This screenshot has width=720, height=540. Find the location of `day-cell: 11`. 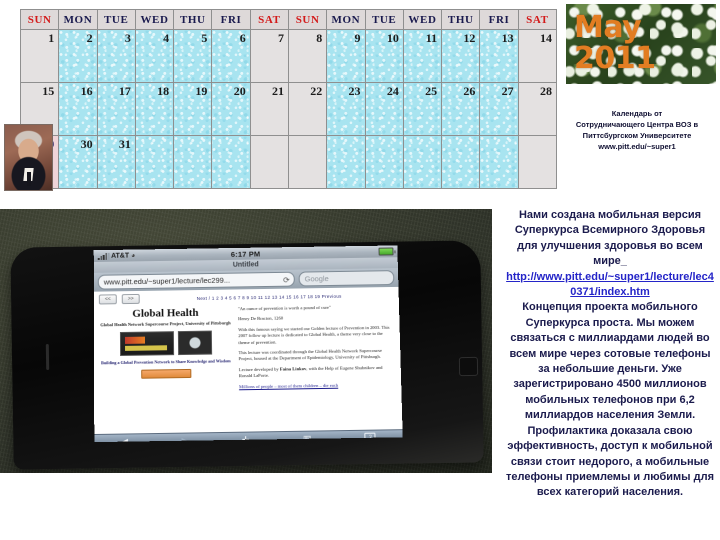

day-cell: 11 is located at coordinates (422, 56).